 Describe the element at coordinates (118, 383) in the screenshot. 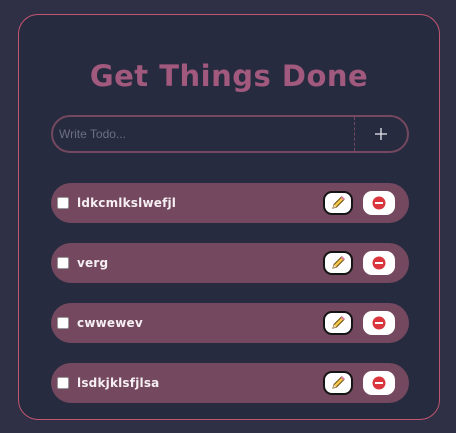

I see `todo-text: lsdkjklsfjlsa` at that location.